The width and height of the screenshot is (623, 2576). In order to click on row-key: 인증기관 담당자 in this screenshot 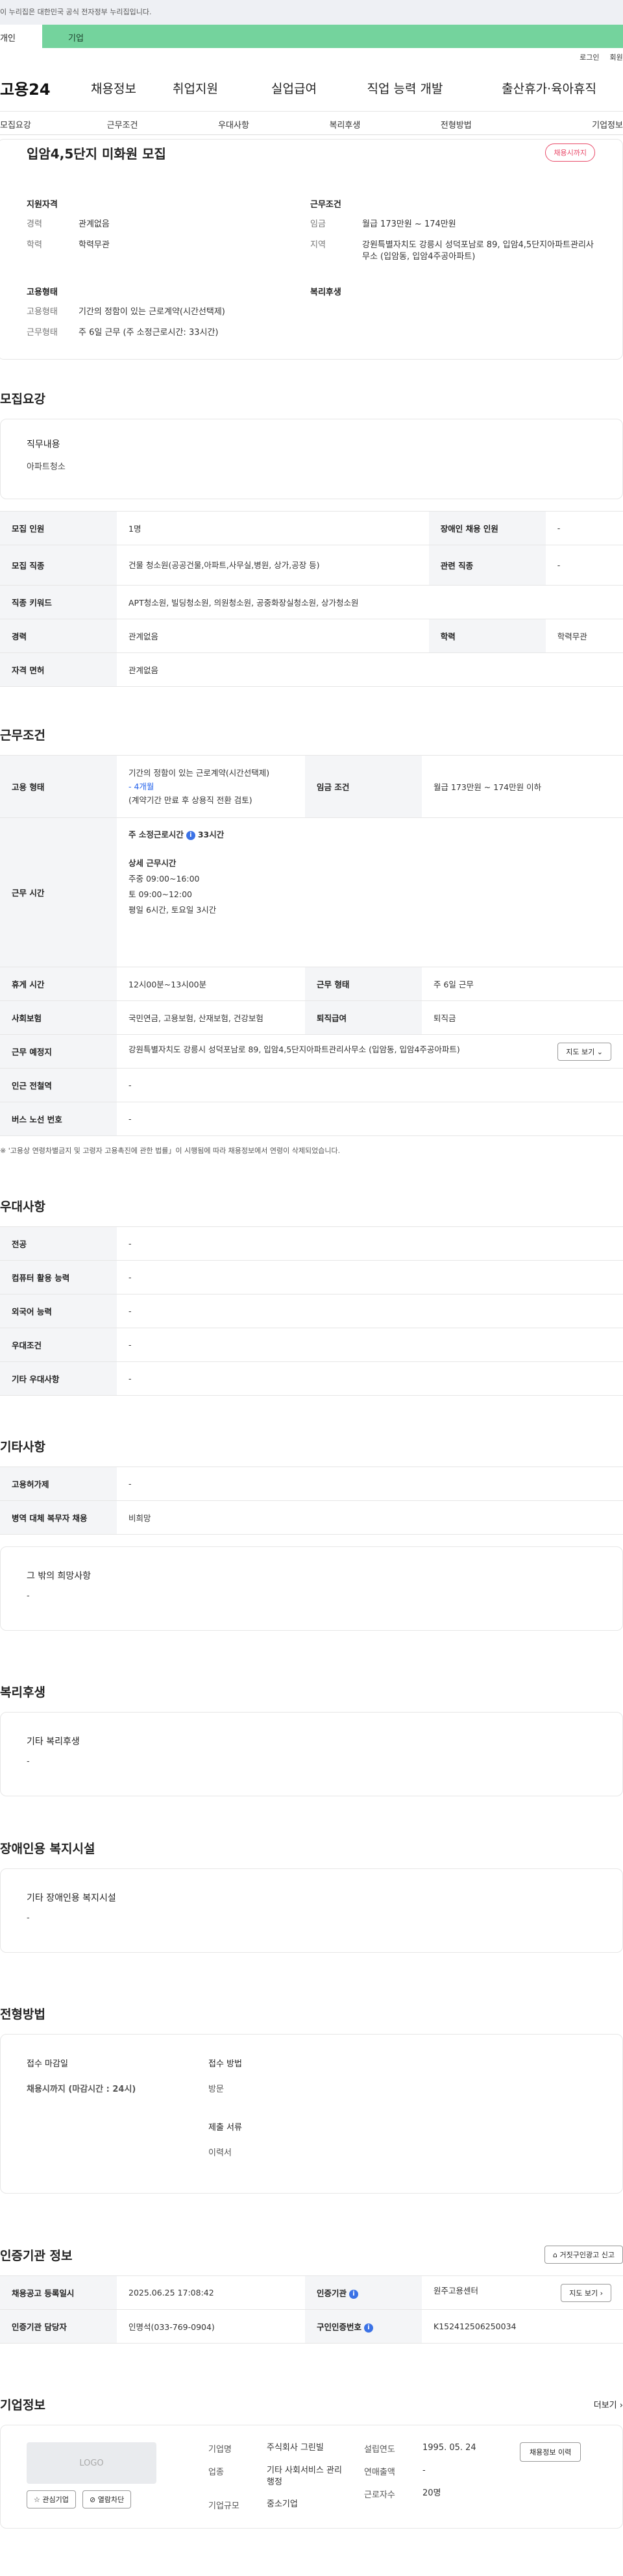, I will do `click(58, 2326)`.